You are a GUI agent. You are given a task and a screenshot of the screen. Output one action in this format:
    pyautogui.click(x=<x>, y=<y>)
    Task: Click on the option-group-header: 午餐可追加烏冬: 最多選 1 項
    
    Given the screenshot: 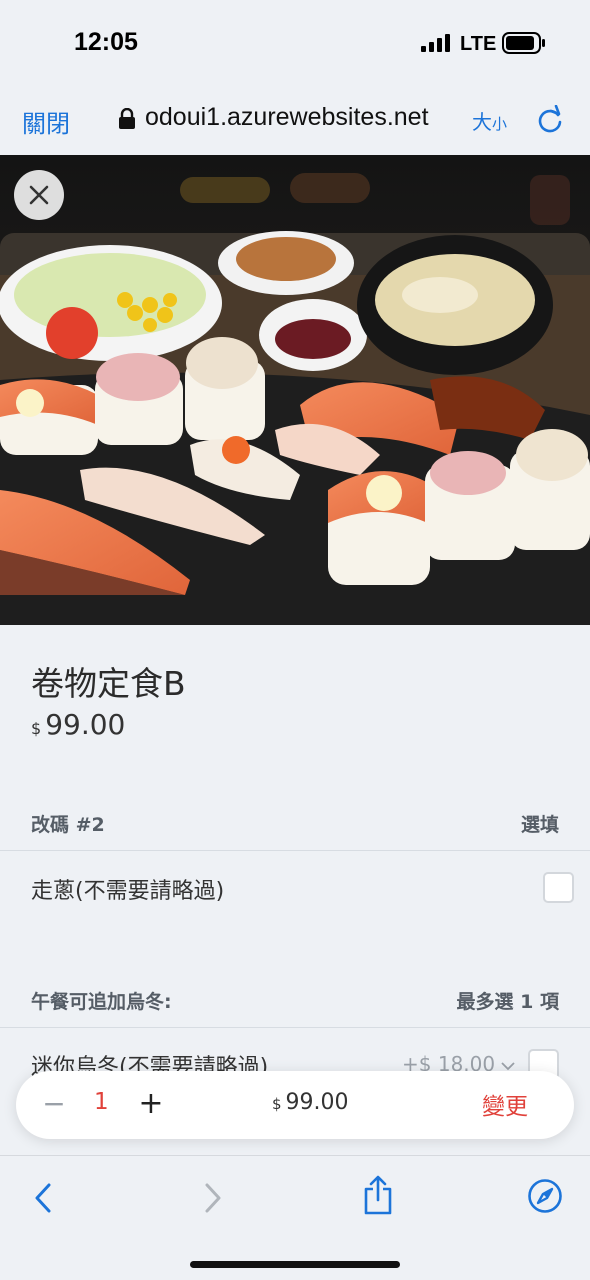 What is the action you would take?
    pyautogui.click(x=295, y=1000)
    